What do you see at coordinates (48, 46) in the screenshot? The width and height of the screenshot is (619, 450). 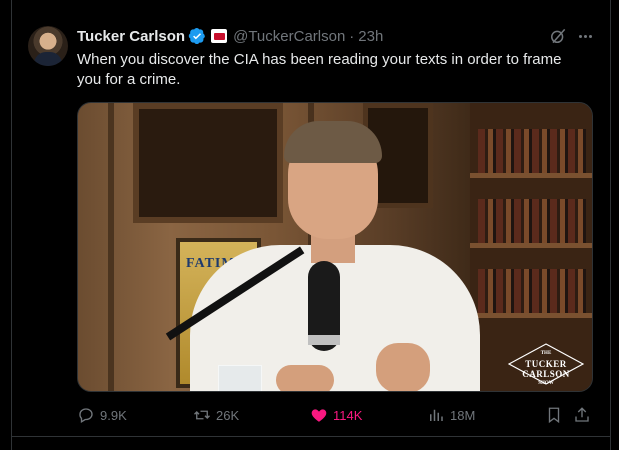 I see `avatar` at bounding box center [48, 46].